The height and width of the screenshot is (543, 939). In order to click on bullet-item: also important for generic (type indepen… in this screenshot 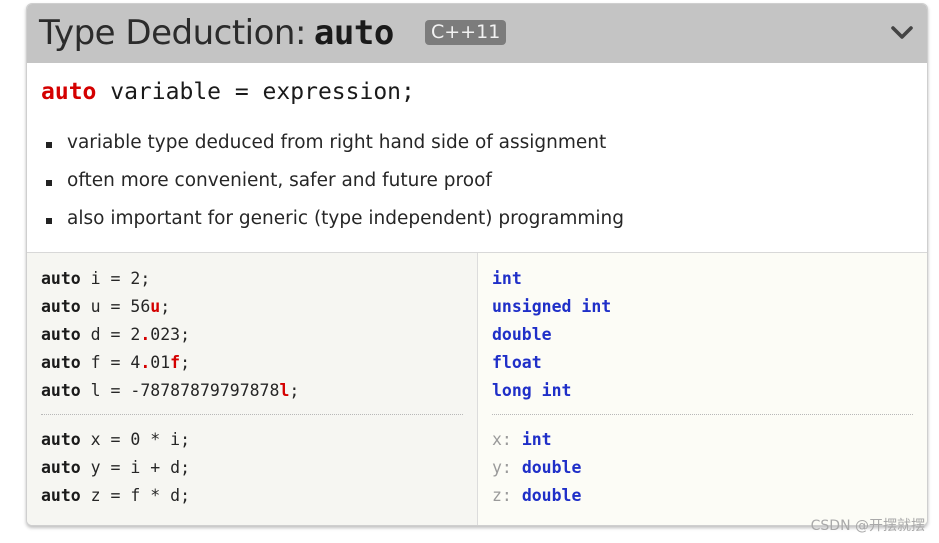, I will do `click(332, 227)`.